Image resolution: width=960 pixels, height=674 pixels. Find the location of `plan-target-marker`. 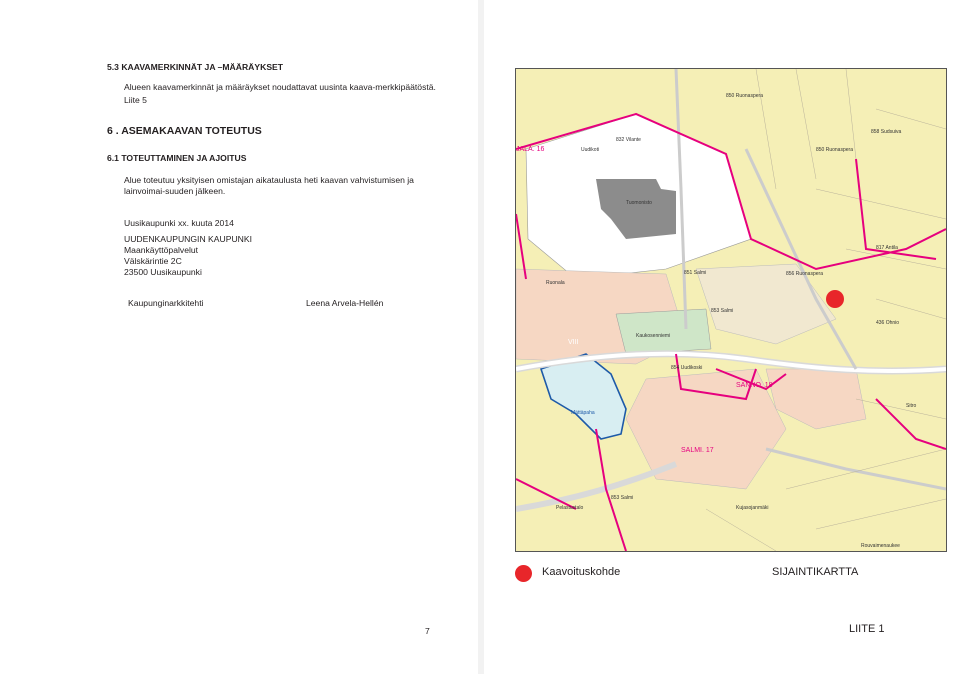

plan-target-marker is located at coordinates (835, 299).